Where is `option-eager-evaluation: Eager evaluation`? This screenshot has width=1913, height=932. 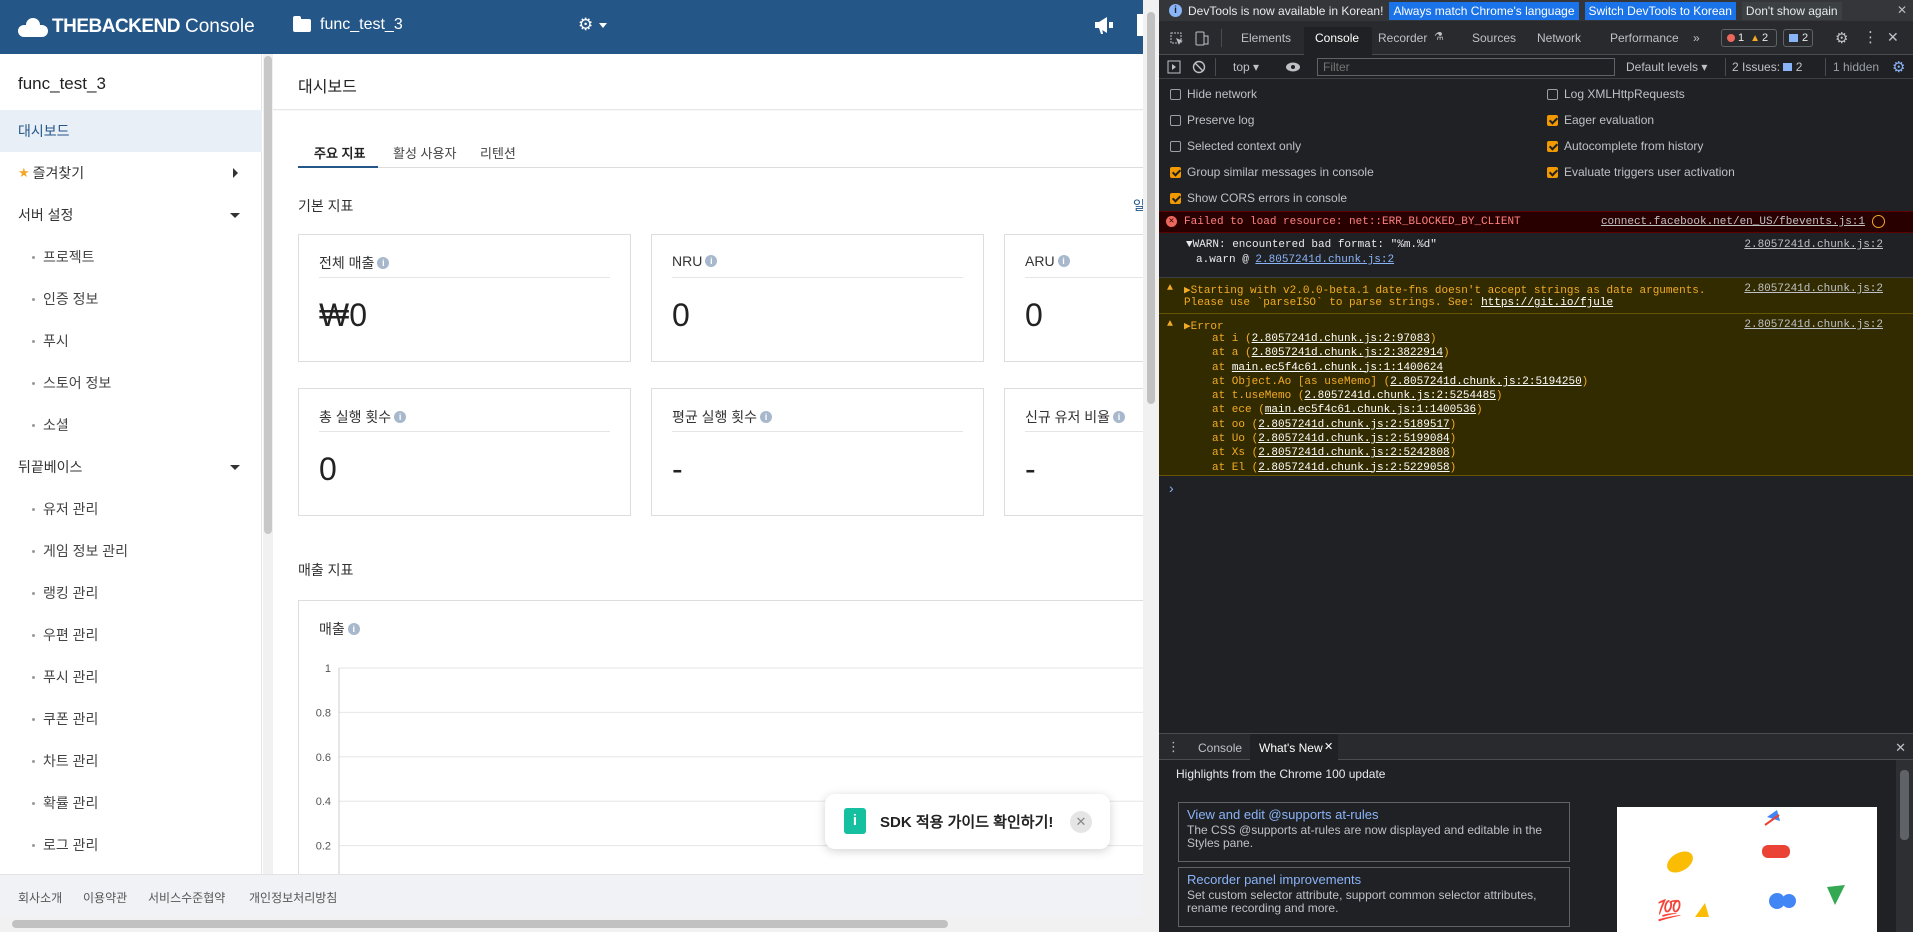 option-eager-evaluation: Eager evaluation is located at coordinates (1600, 120).